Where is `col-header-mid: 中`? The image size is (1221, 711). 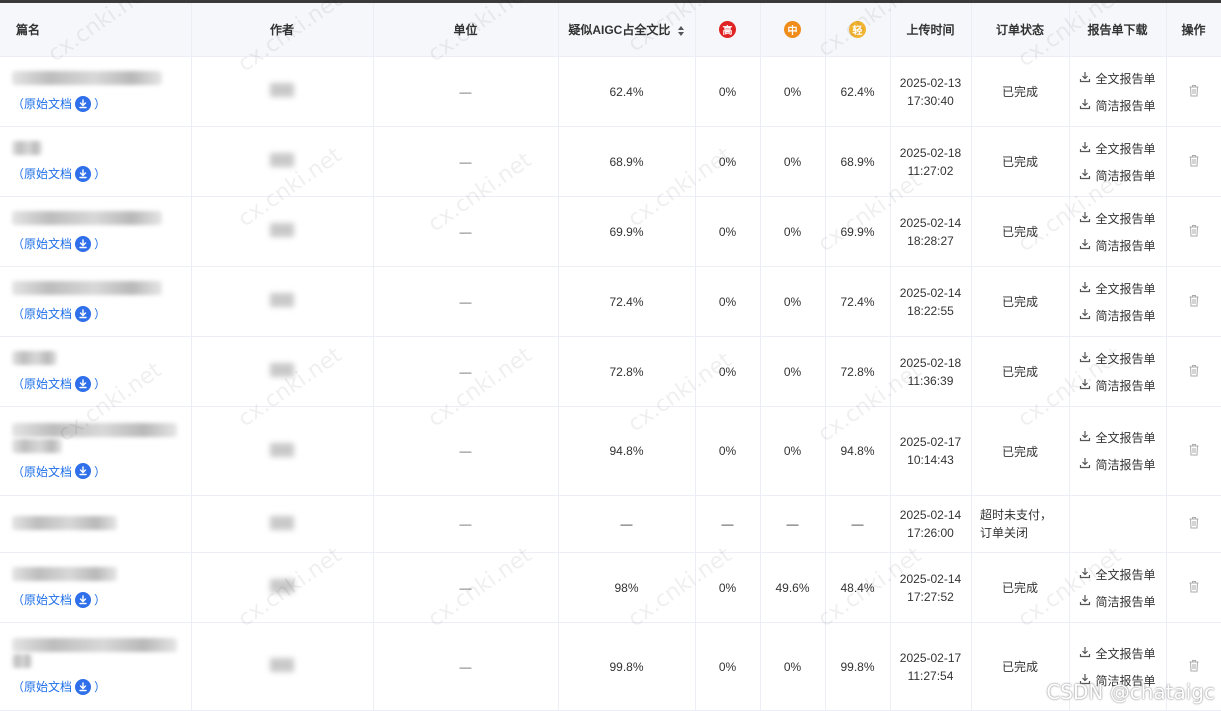 col-header-mid: 中 is located at coordinates (793, 30).